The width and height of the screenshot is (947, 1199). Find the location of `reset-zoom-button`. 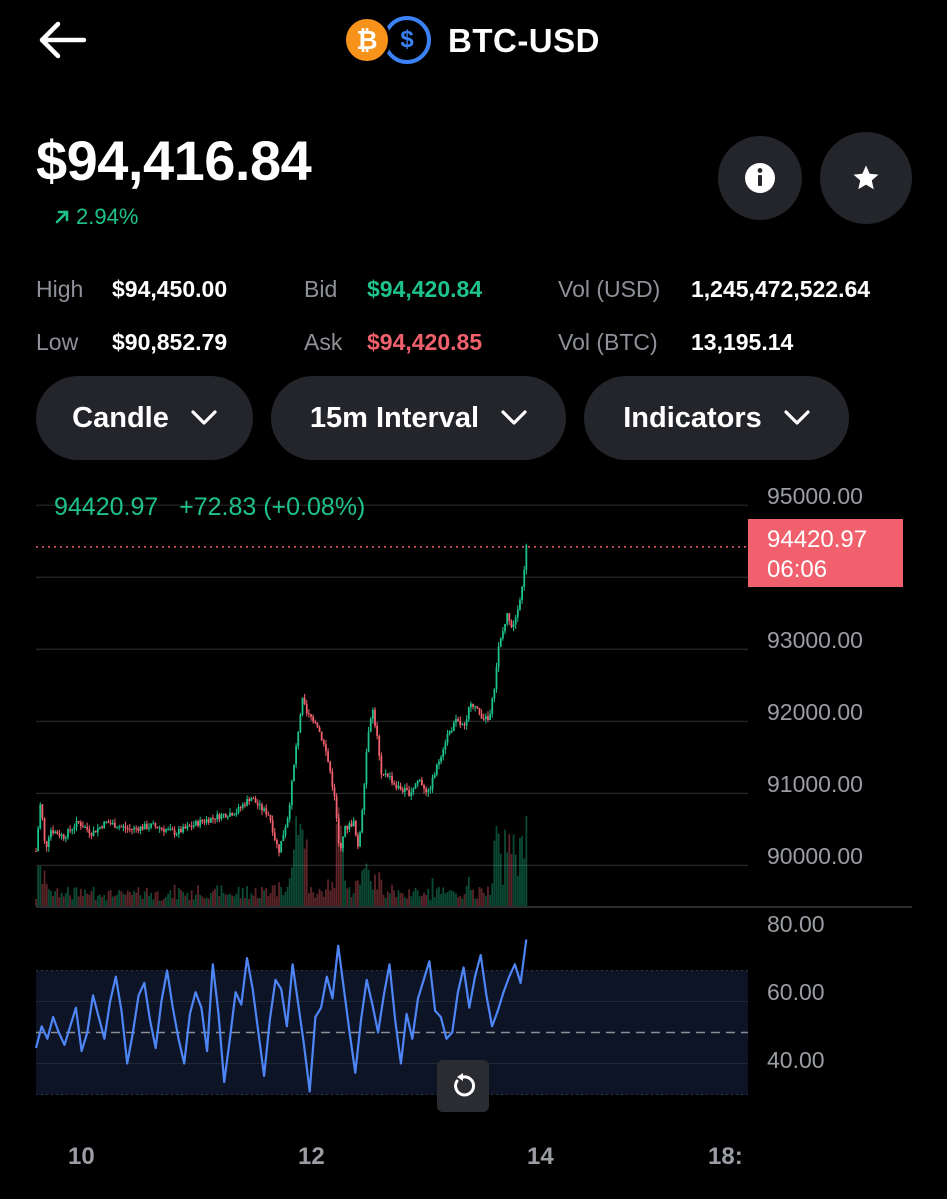

reset-zoom-button is located at coordinates (463, 1086).